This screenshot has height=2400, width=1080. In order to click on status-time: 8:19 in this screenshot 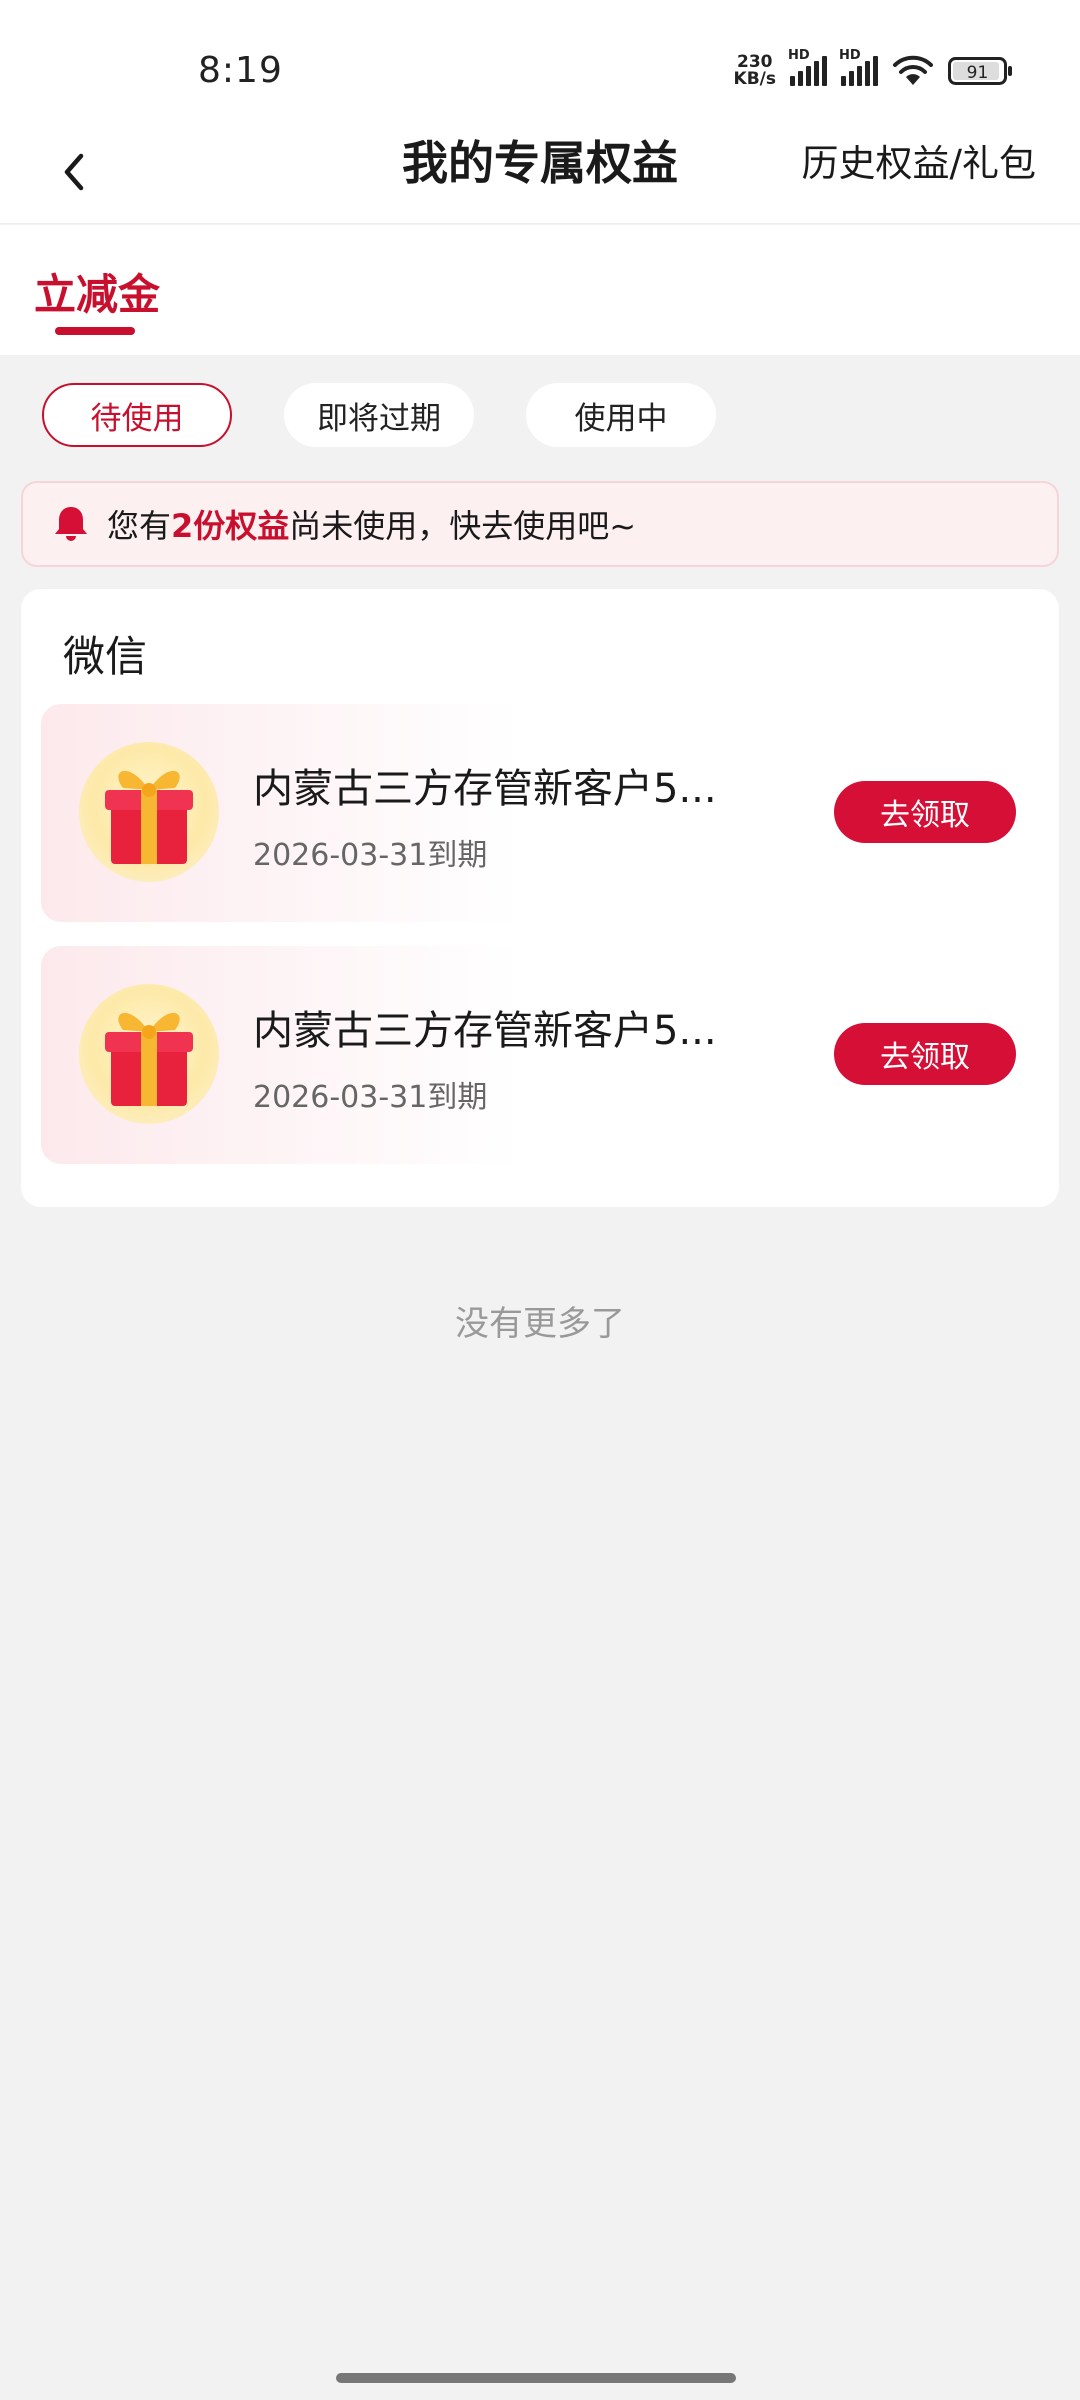, I will do `click(240, 70)`.